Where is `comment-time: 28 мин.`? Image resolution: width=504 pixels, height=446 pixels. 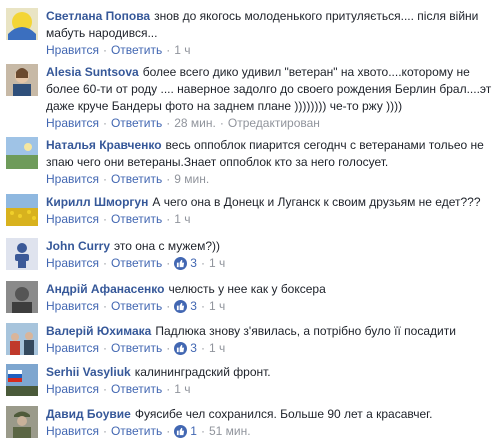 comment-time: 28 мин. is located at coordinates (195, 123).